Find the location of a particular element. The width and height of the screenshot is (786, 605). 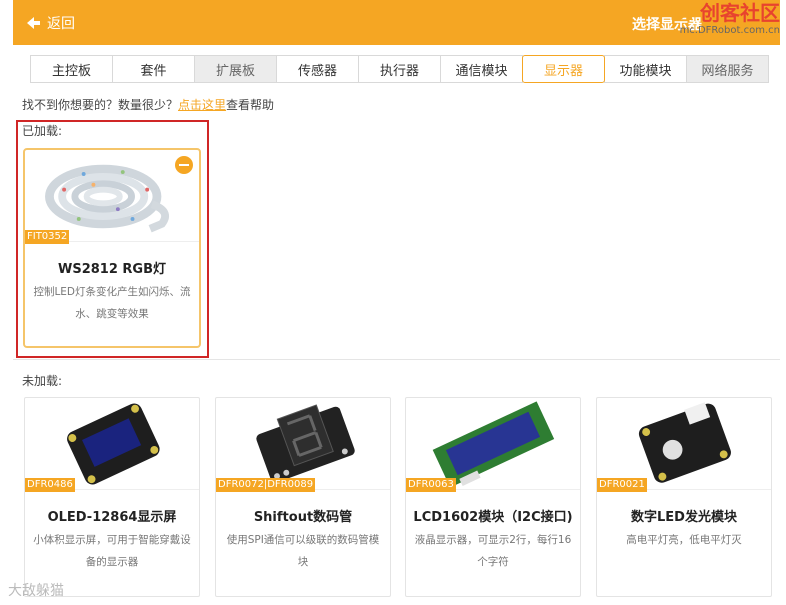

card-description: 液晶显示器，可显示2行，每行16个字符 is located at coordinates (493, 551).